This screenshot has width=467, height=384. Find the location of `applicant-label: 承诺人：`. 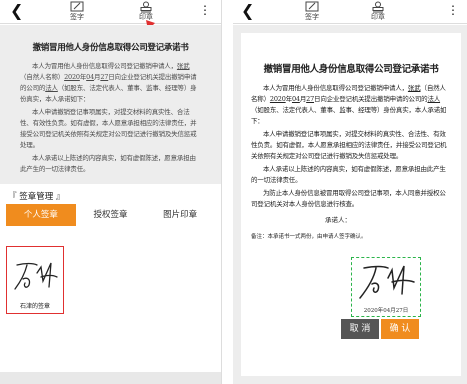

applicant-label: 承诺人： is located at coordinates (338, 220).